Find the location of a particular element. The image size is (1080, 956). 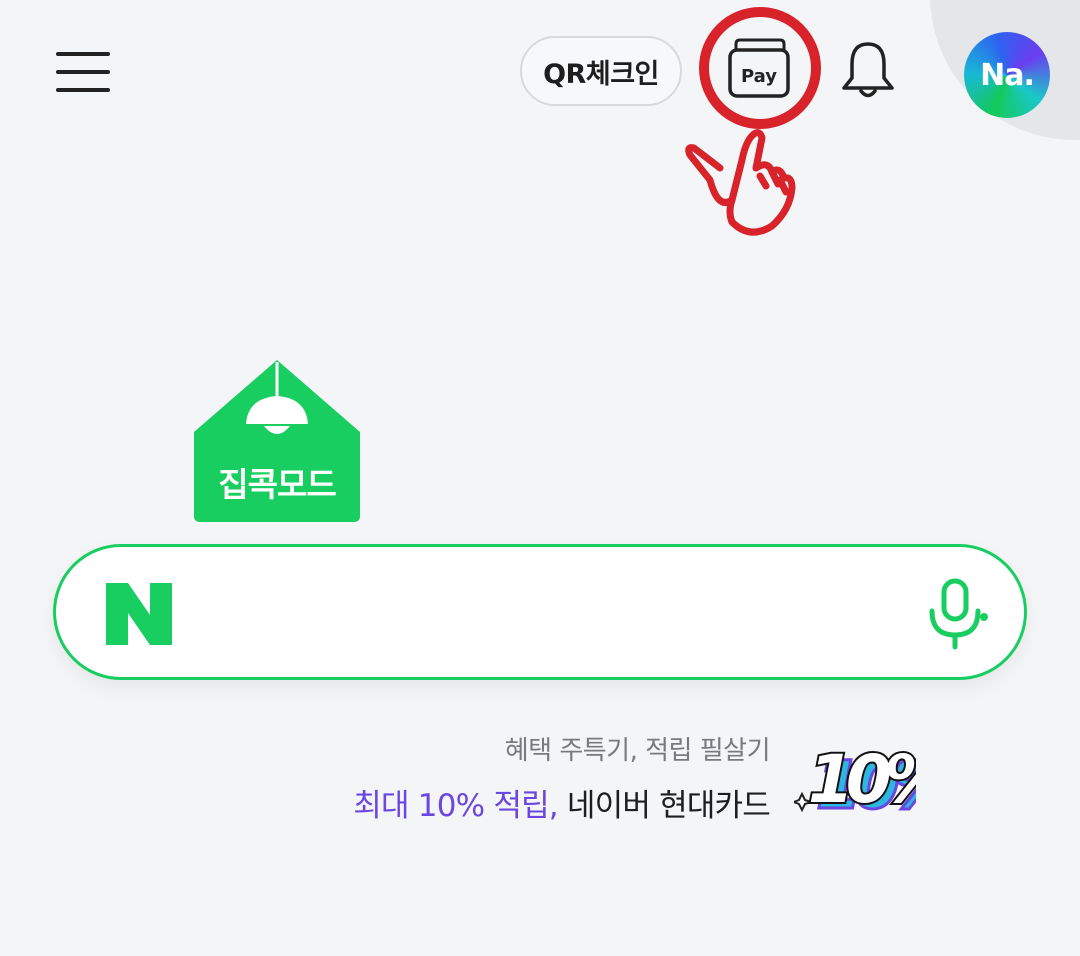

qr-checkin-label: QR체크인 is located at coordinates (601, 74).